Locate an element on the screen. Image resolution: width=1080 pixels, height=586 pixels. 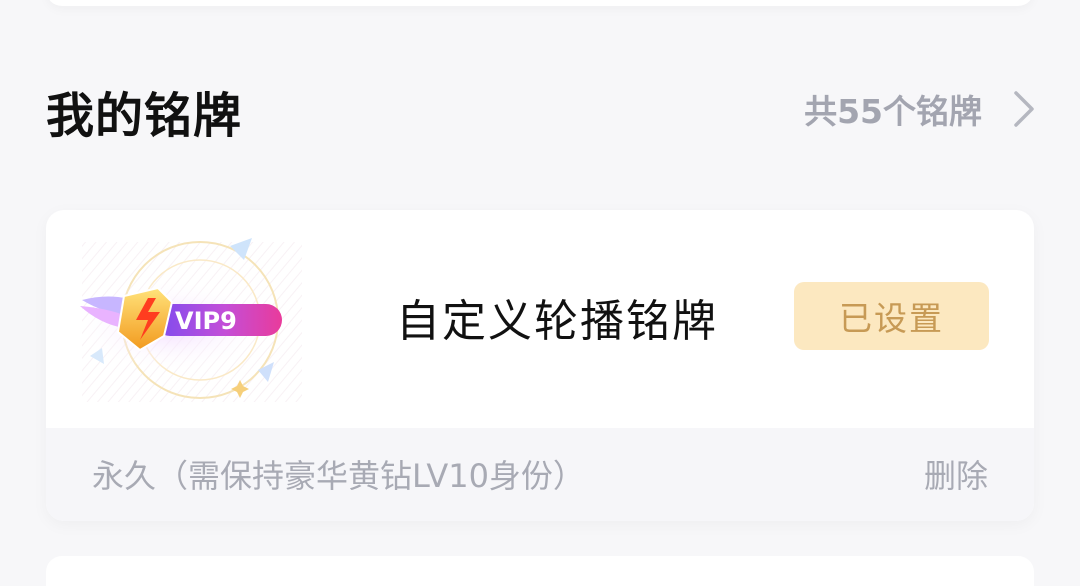
medal-count-link: 共55个铭牌 is located at coordinates (920, 109).